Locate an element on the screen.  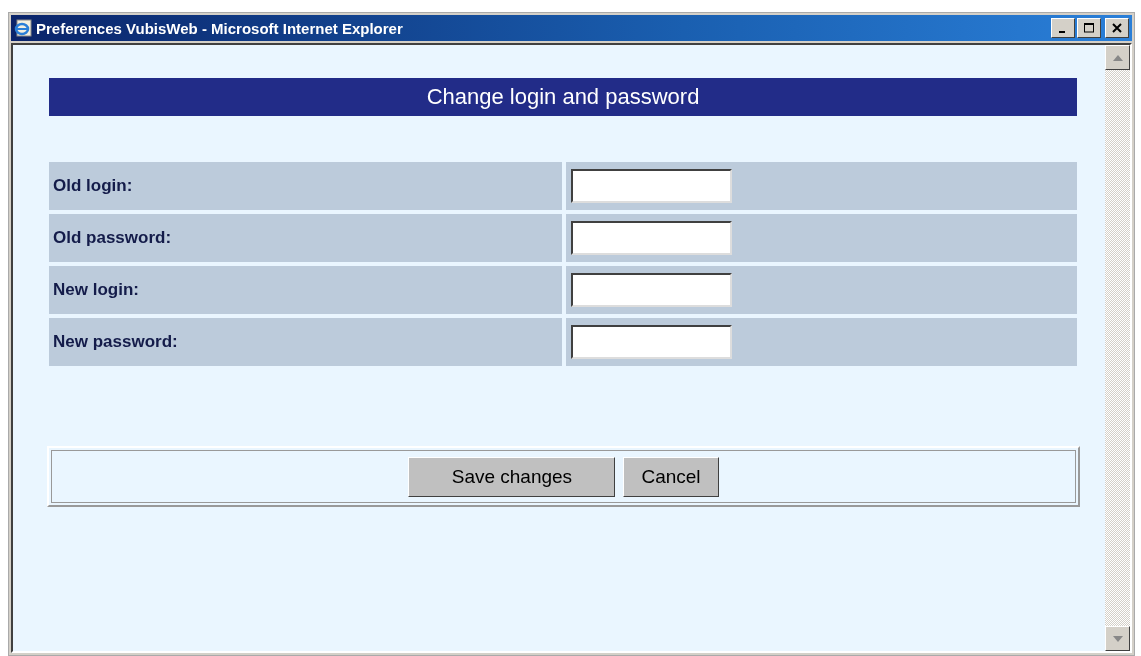
field-label: Old login: is located at coordinates (305, 186).